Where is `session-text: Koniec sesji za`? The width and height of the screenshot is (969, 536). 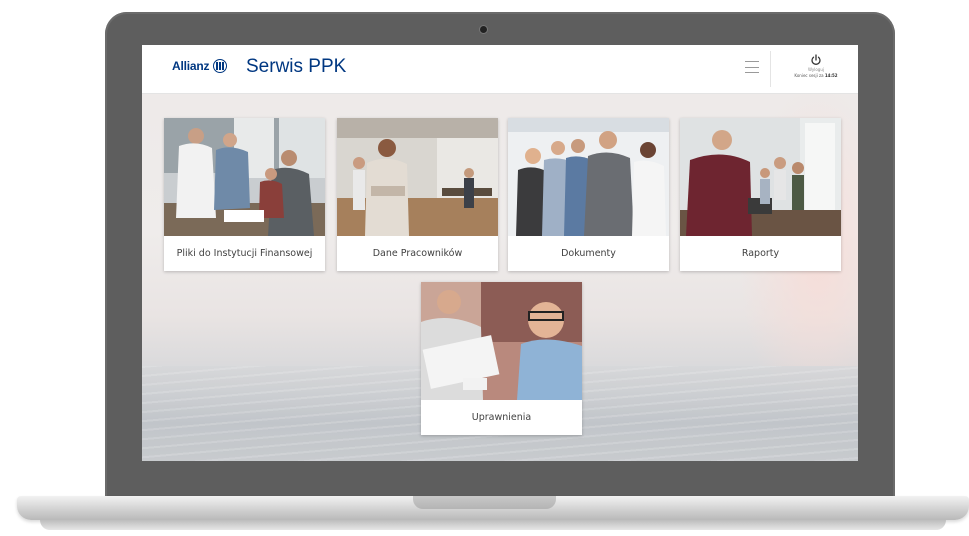 session-text: Koniec sesji za is located at coordinates (809, 75).